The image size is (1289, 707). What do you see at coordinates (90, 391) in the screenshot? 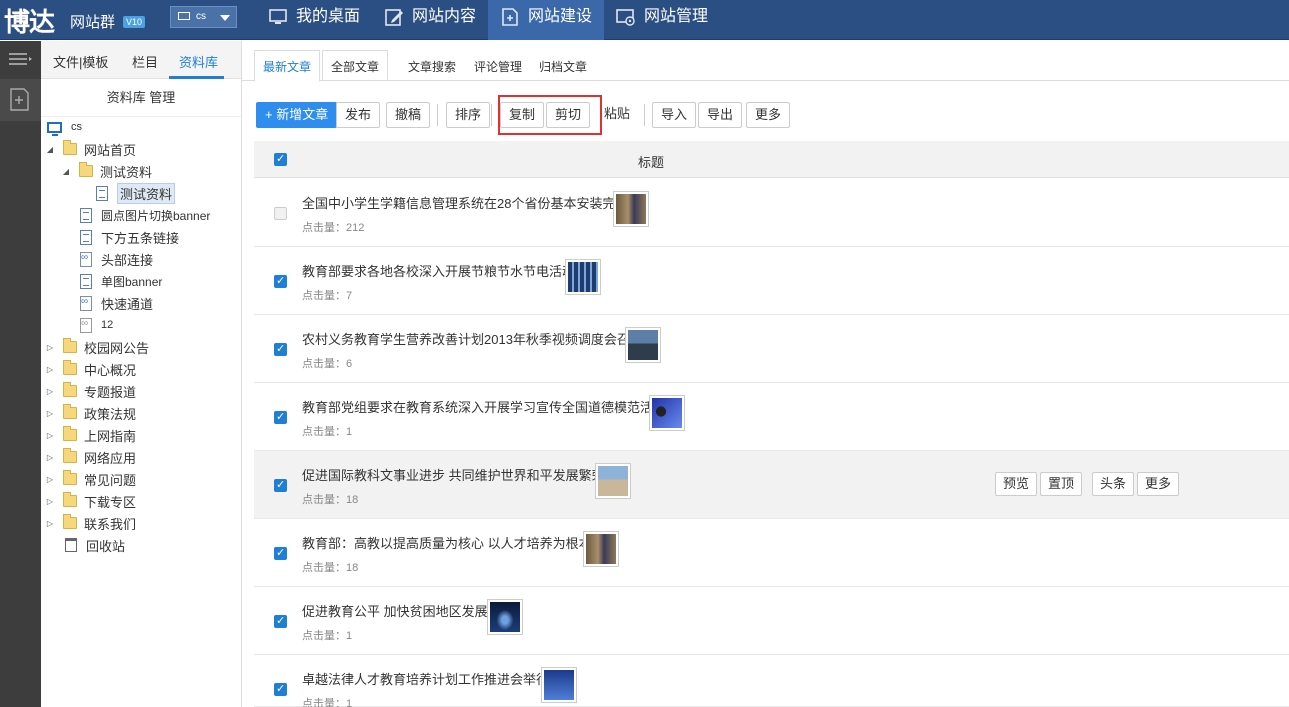
I see `tree-node-special-reports: ▷ 专题报道` at bounding box center [90, 391].